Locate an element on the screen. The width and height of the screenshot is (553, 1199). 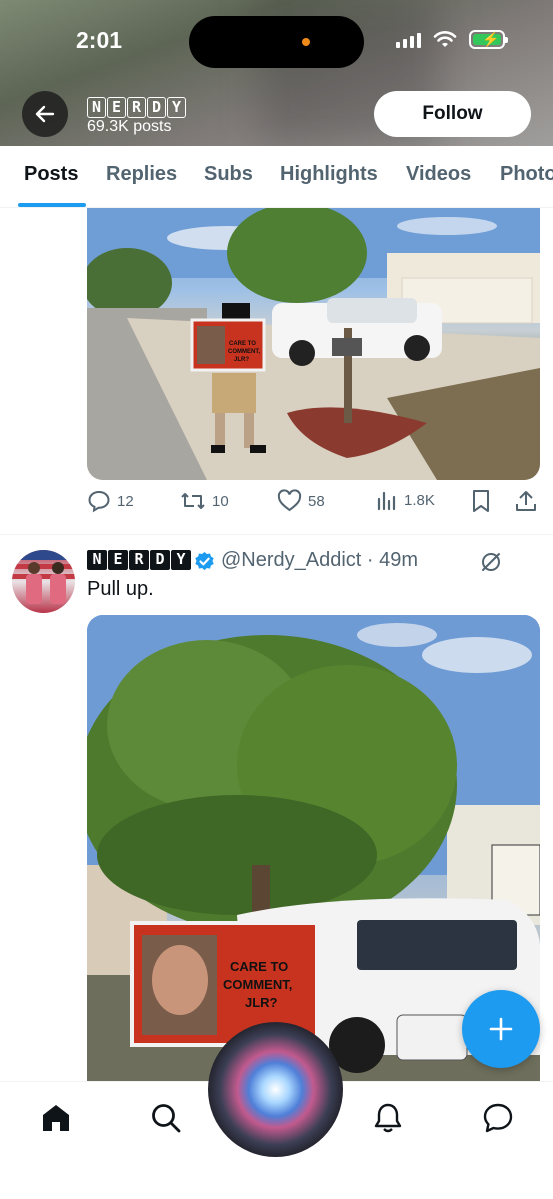
post-count: 69.3K posts is located at coordinates (129, 126).